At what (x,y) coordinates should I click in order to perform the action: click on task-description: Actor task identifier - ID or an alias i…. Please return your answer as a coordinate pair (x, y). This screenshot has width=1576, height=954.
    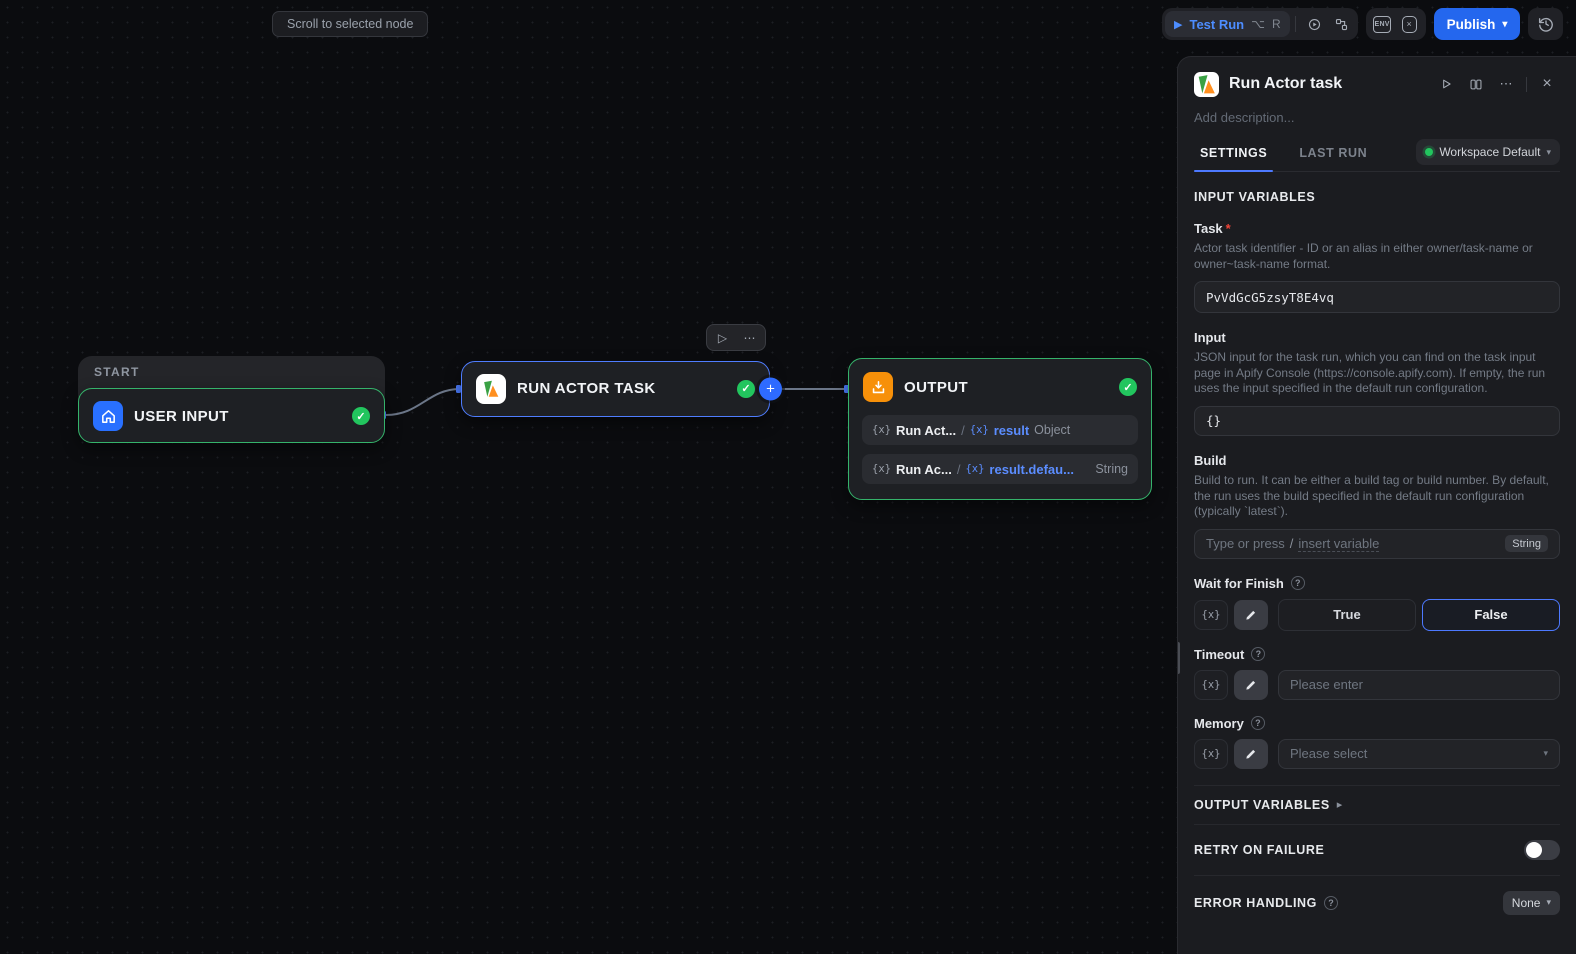
    Looking at the image, I should click on (1363, 256).